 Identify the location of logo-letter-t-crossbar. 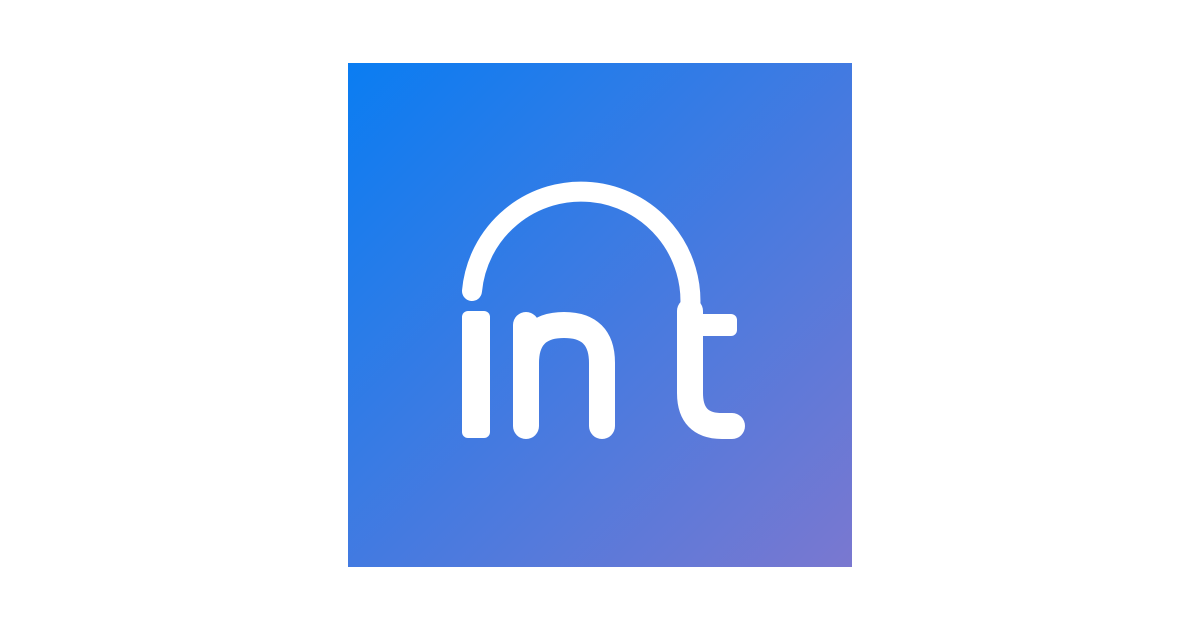
(707, 325).